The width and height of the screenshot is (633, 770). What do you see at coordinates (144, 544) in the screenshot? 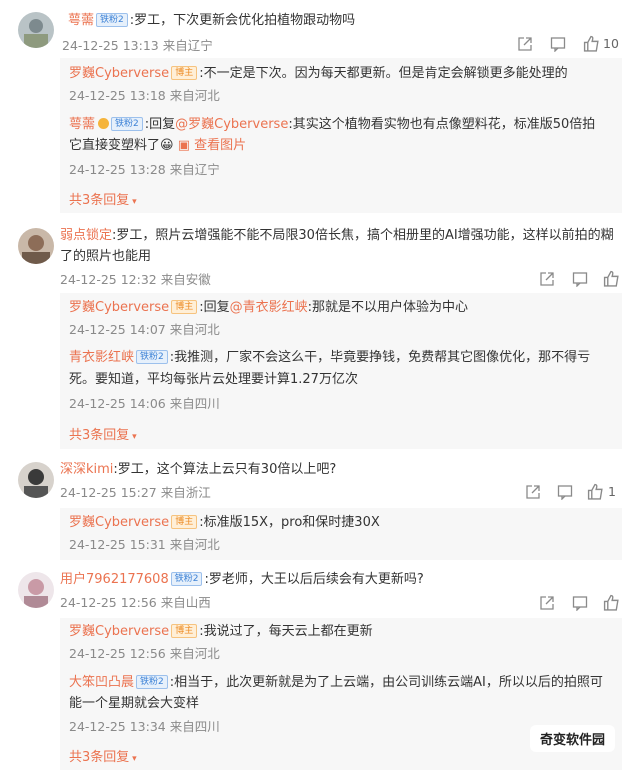
I see `reply-meta: 24-12-25 15:31 来自河北` at bounding box center [144, 544].